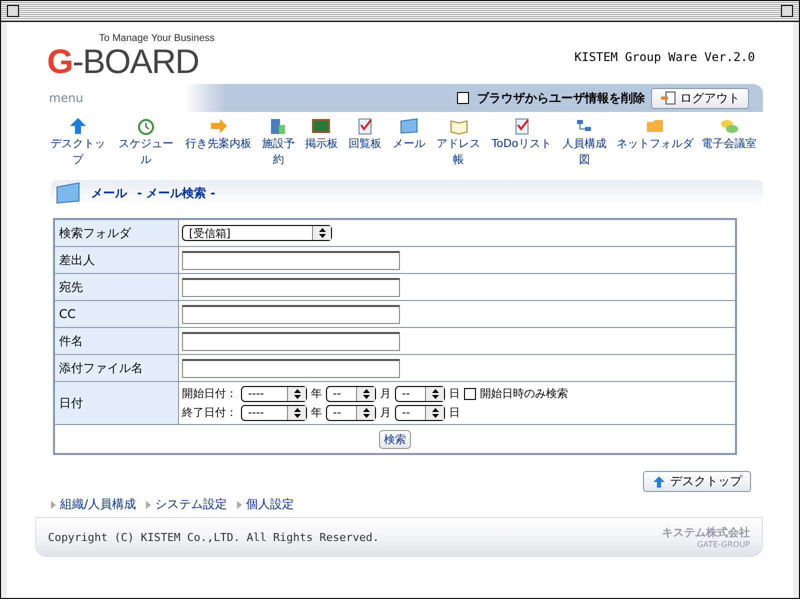 The image size is (800, 599). Describe the element at coordinates (157, 38) in the screenshot. I see `logo-tagline: To Manage Your Business` at that location.